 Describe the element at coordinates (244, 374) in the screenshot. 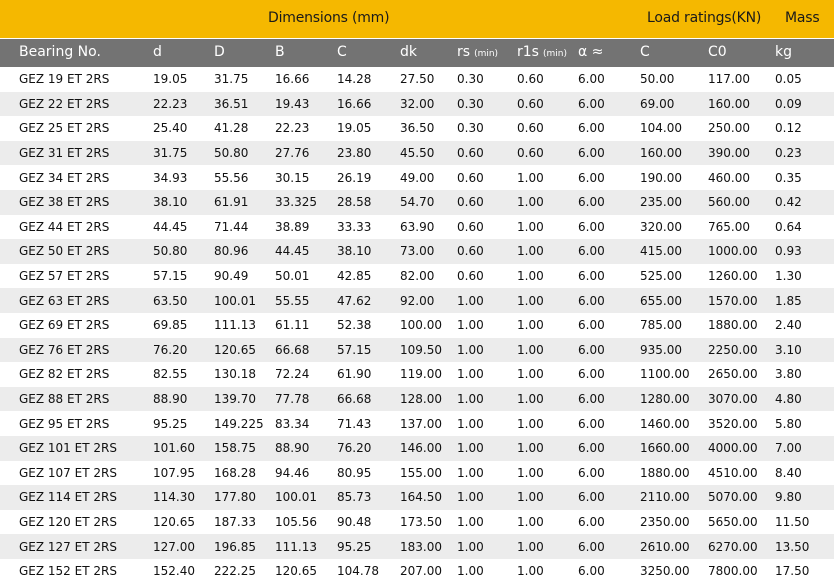

I see `cell-D: 130.18` at that location.